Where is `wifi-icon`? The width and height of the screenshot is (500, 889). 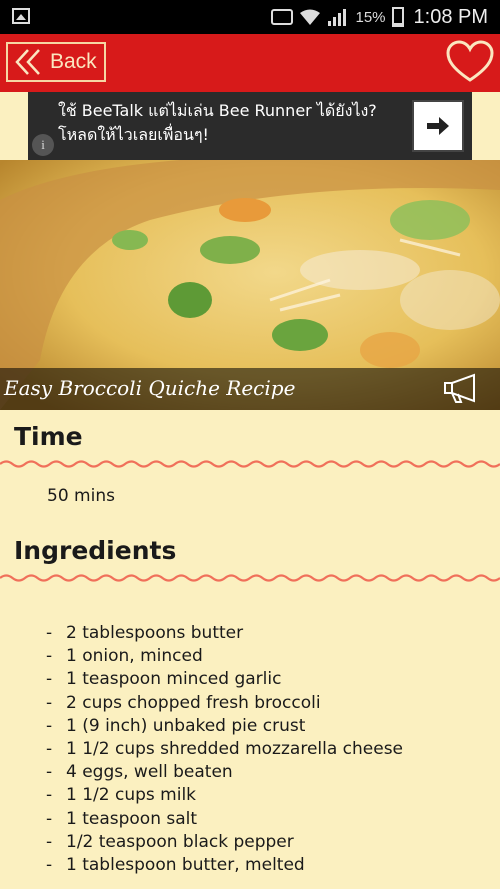 wifi-icon is located at coordinates (310, 17).